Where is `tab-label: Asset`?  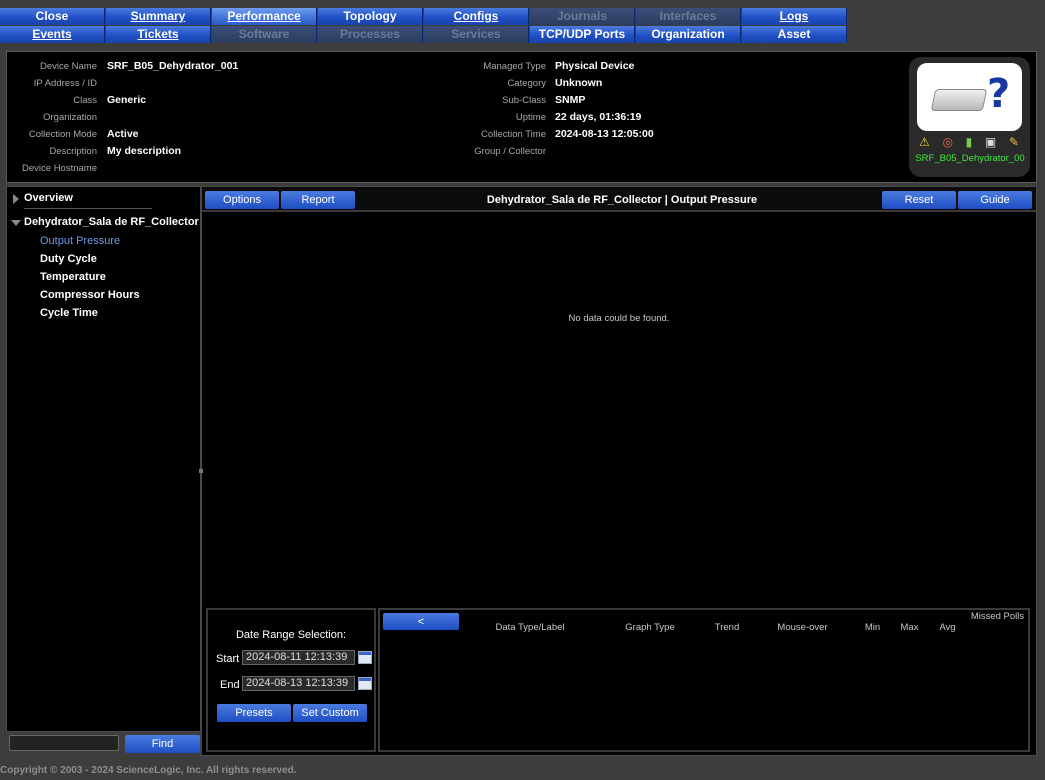 tab-label: Asset is located at coordinates (794, 34).